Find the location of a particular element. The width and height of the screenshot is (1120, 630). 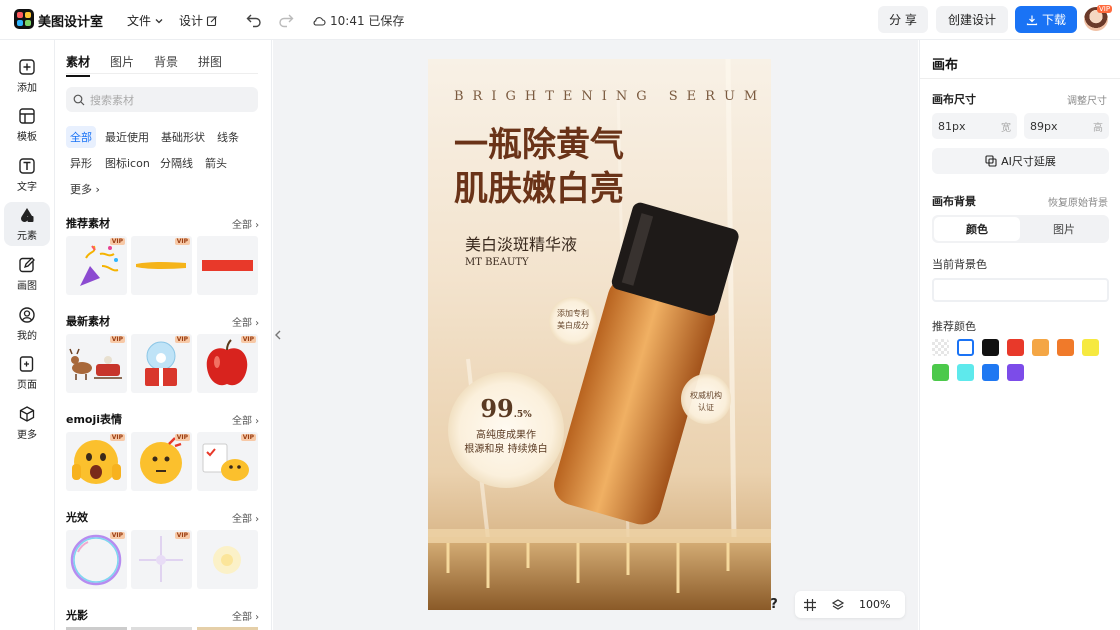

redo-icon is located at coordinates (286, 20).